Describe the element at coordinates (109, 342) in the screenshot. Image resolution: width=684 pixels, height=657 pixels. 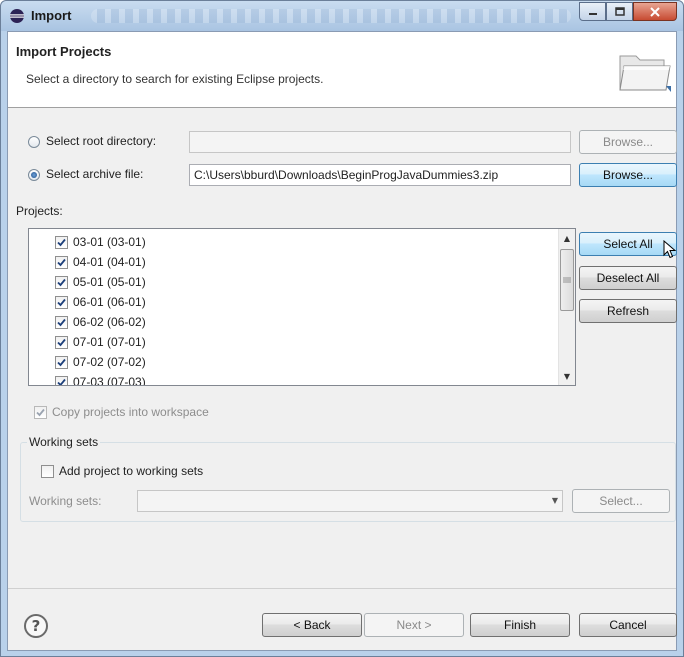
I see `project-label: 07-01 (07-01)` at that location.